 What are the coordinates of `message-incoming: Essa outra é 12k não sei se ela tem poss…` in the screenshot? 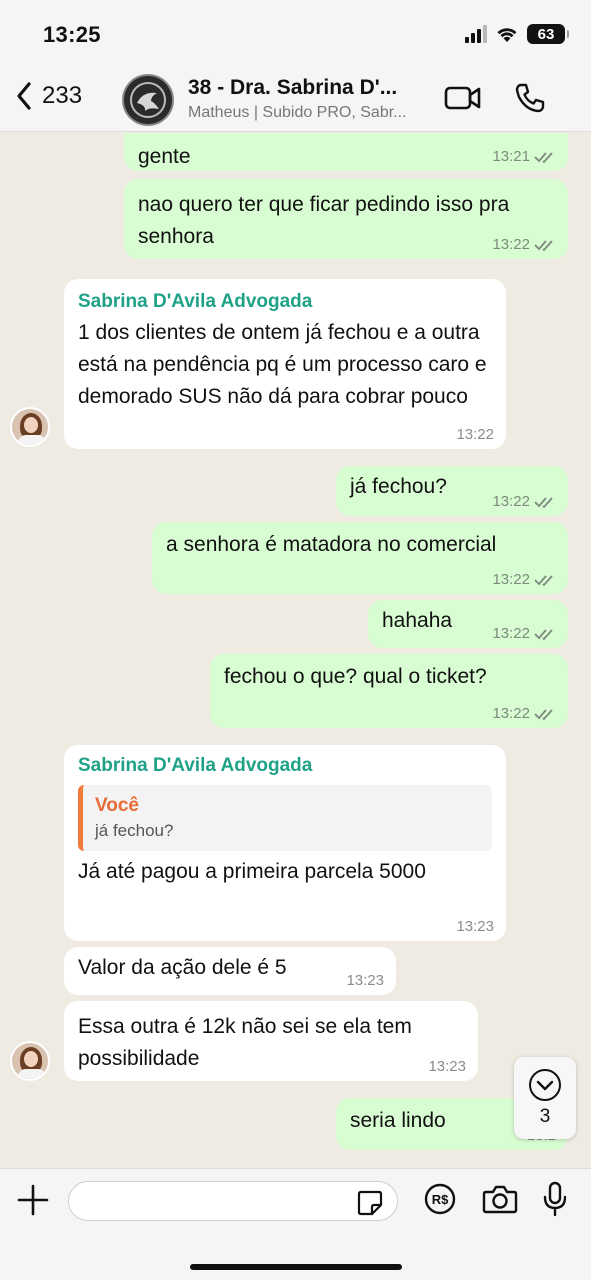 It's located at (271, 1041).